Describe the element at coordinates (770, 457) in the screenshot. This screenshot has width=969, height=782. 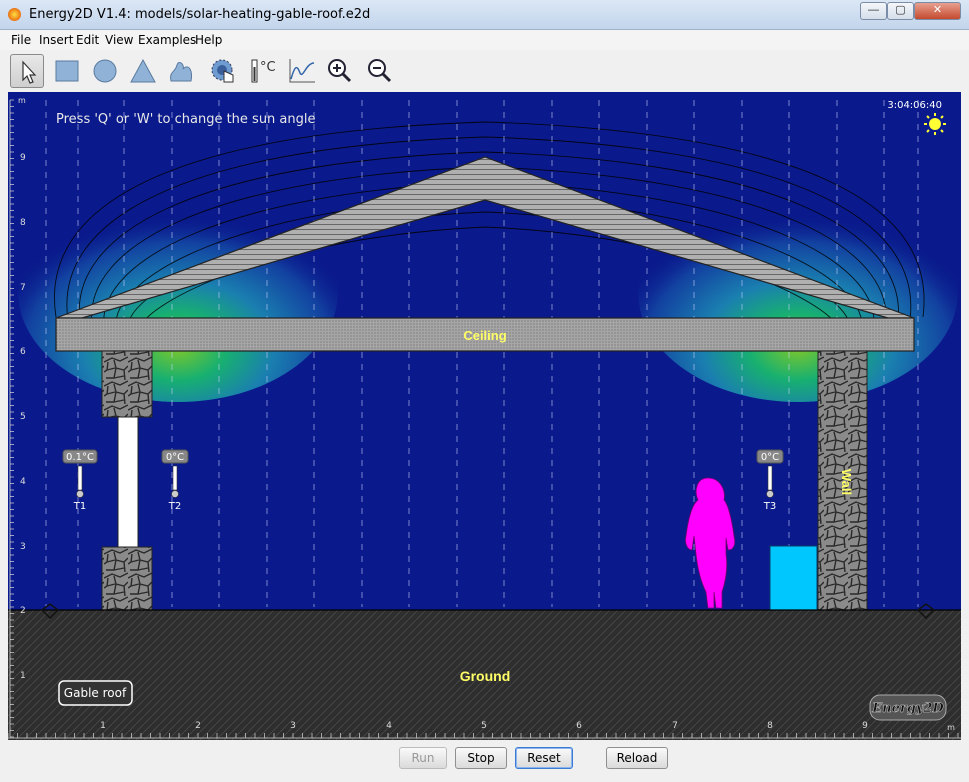
I see `t3-reading: 0°C` at that location.